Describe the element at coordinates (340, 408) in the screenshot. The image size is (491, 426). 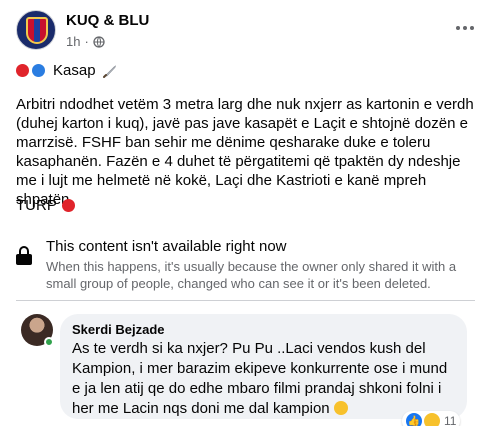
I see `wink-emoji-icon` at that location.